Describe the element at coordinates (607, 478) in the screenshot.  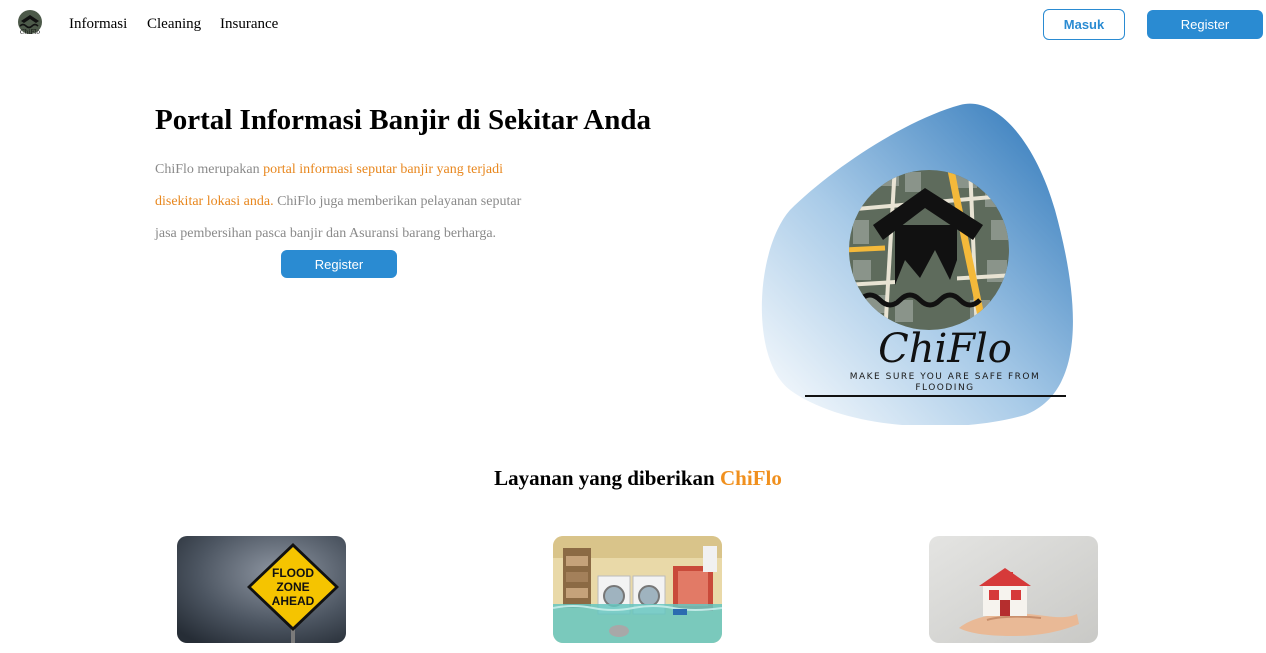
I see `services-title-text: Layanan yang diberikan` at that location.